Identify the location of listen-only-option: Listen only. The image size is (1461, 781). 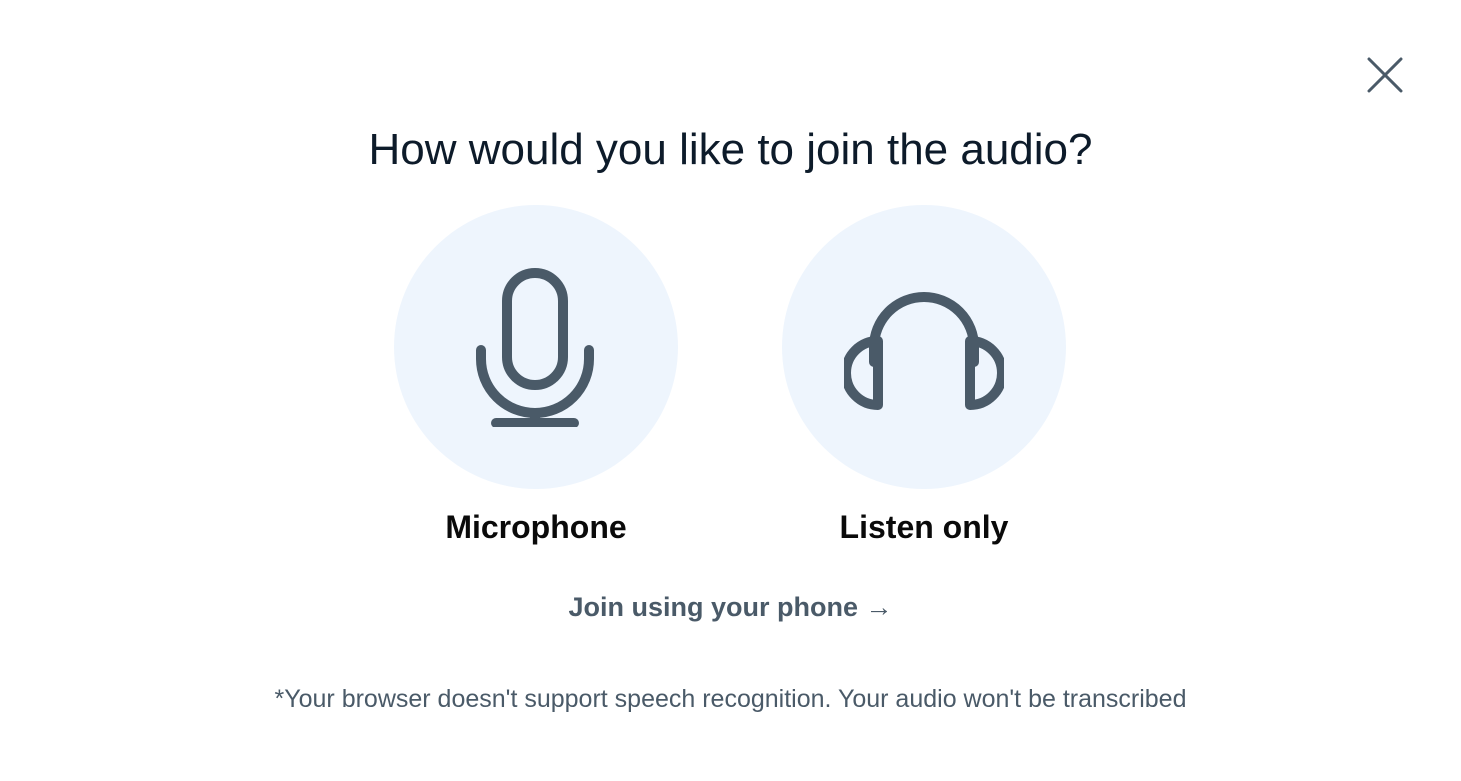
(924, 375).